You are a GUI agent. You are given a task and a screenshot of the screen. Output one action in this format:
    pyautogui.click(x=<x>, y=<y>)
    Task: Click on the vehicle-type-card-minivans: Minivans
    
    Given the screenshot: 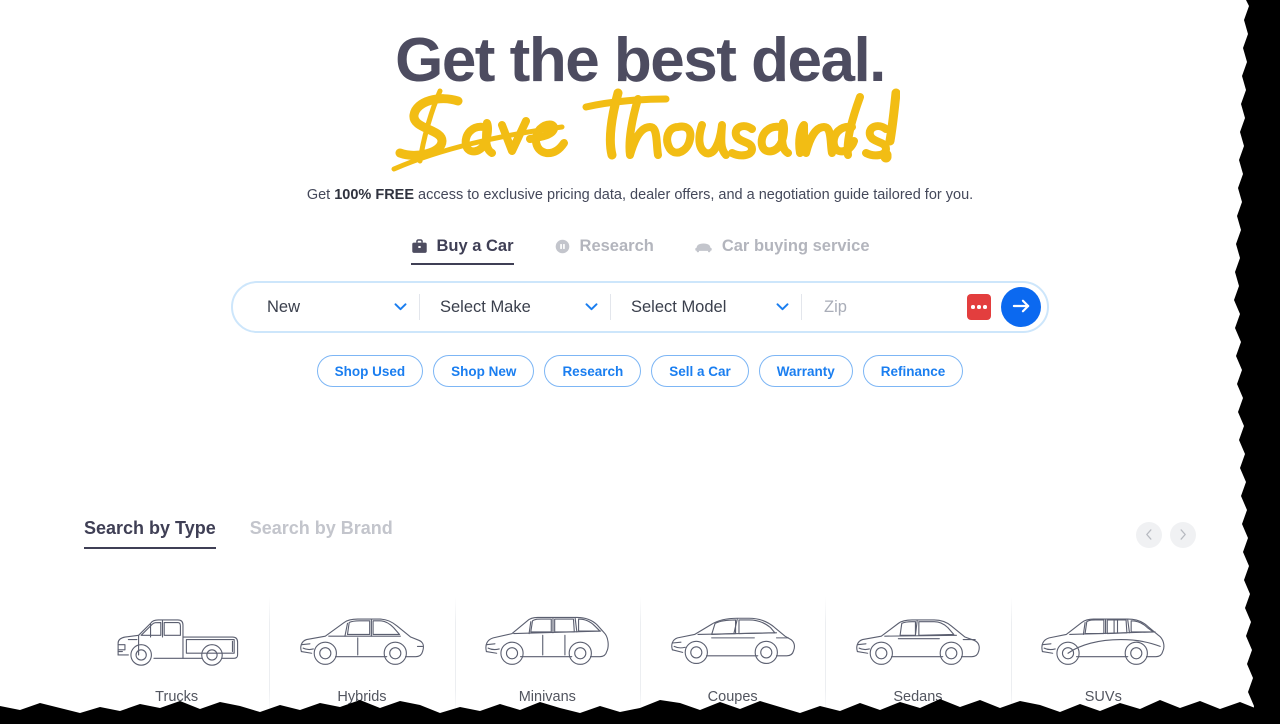 What is the action you would take?
    pyautogui.click(x=547, y=656)
    